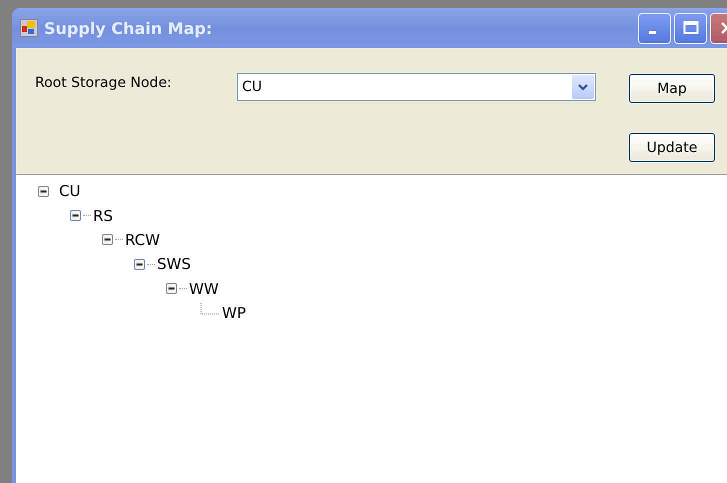 Image resolution: width=727 pixels, height=483 pixels. I want to click on maximize-icon, so click(690, 28).